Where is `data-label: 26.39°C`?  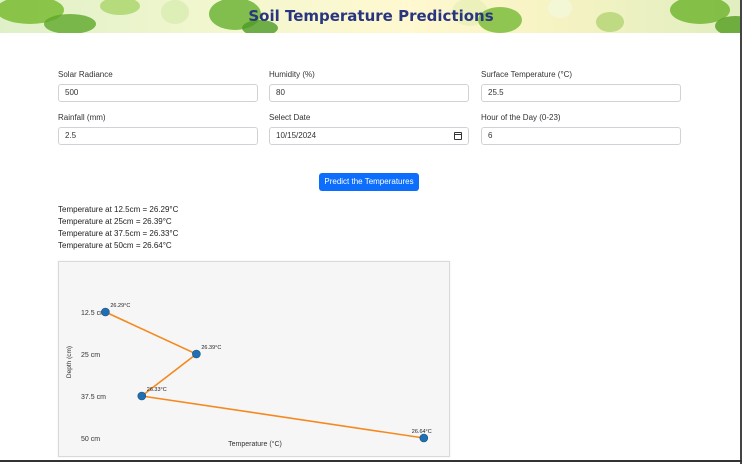 data-label: 26.39°C is located at coordinates (211, 348).